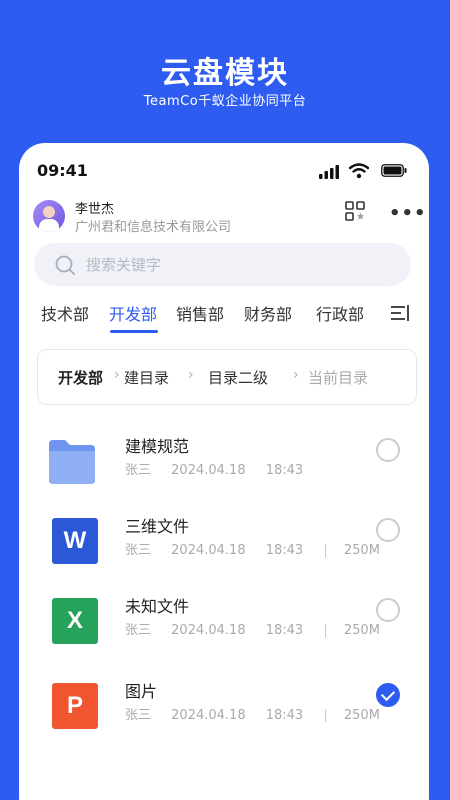  Describe the element at coordinates (80, 377) in the screenshot. I see `breadcrumb-item: 开发部` at that location.